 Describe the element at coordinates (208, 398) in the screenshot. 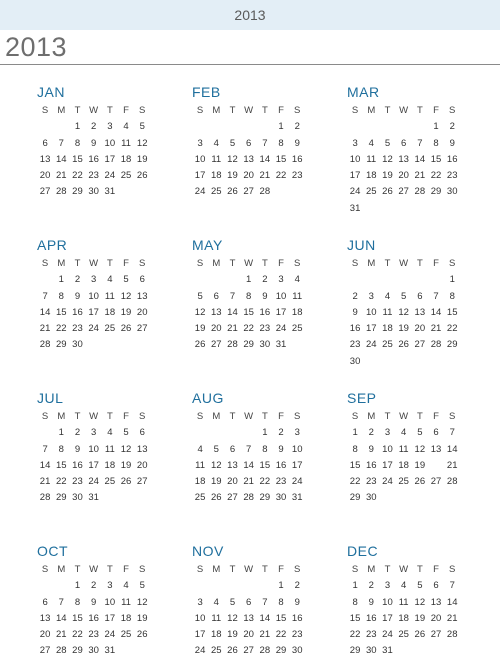

I see `month-name: AUG` at that location.